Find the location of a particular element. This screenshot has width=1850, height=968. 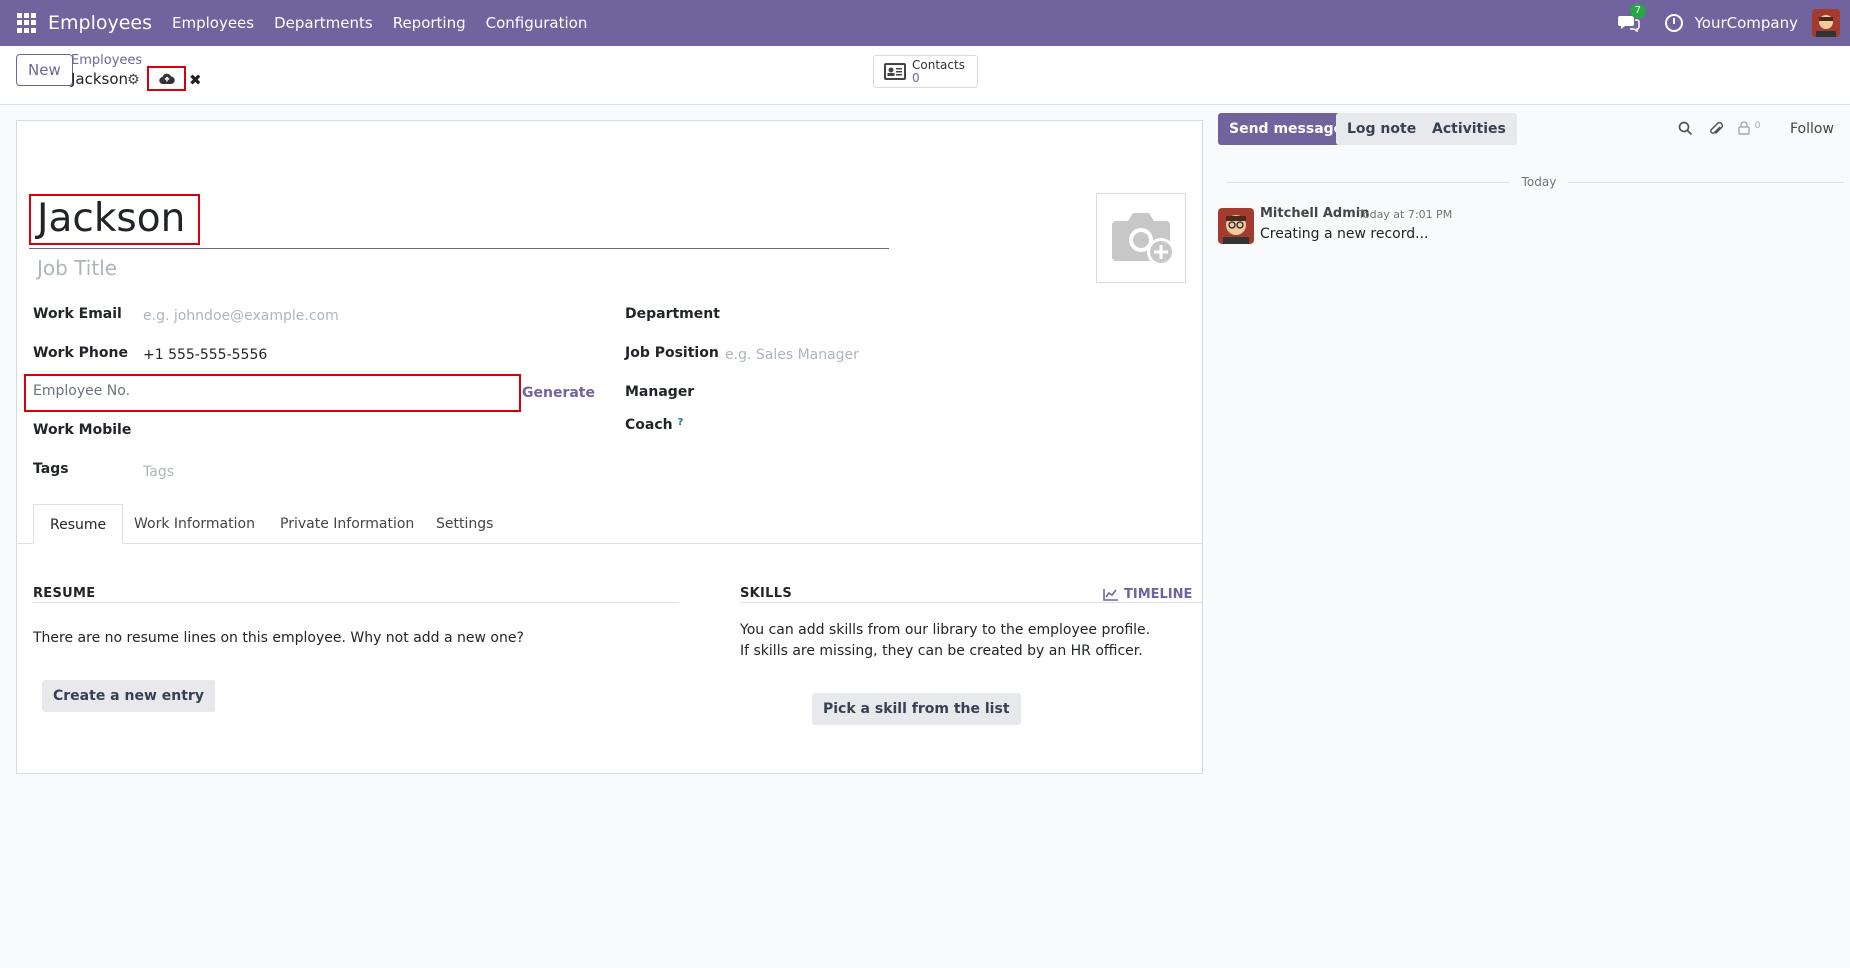

menu-employees: Employees is located at coordinates (213, 23).